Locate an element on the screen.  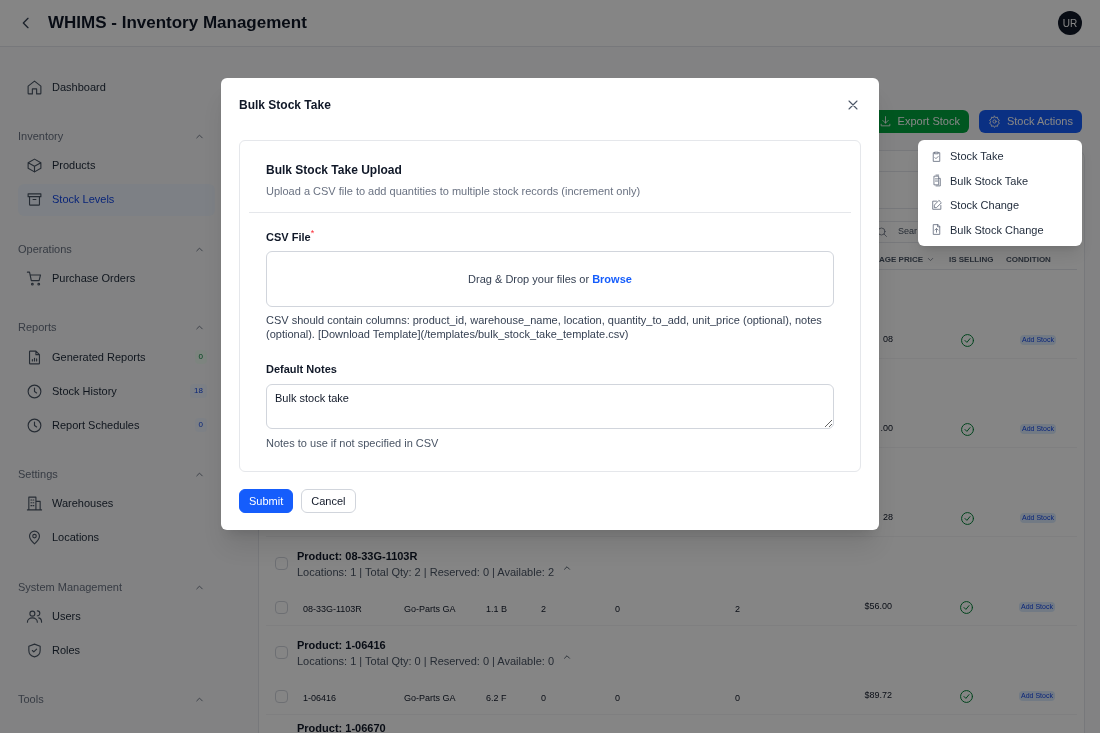
help-text: CSV should contain columns: product_id, warehouse_name, location, quantity_to_add, unit_price (optional), notes (optional). [Download Template](/templates/bulk_stock_take_template.csv) is located at coordinates (544, 327).